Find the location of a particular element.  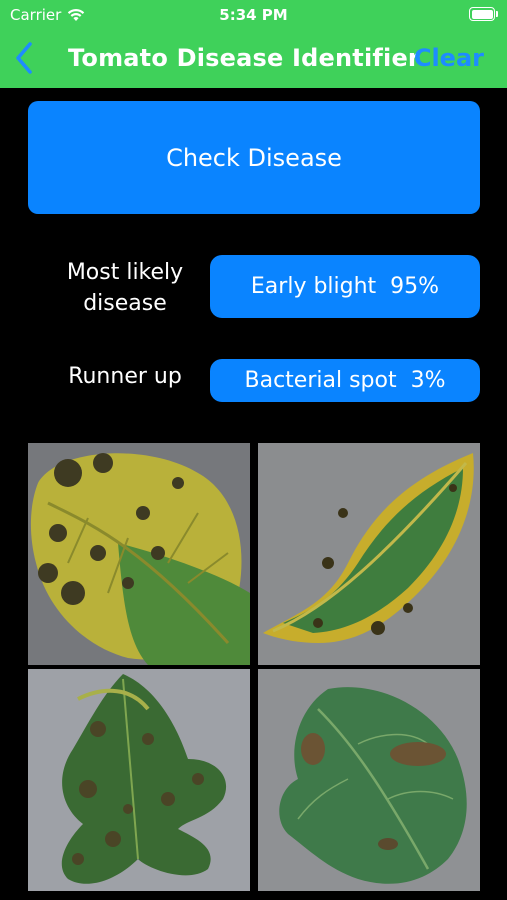

status-bar: Carrier 5:34 PM is located at coordinates (253, 15).